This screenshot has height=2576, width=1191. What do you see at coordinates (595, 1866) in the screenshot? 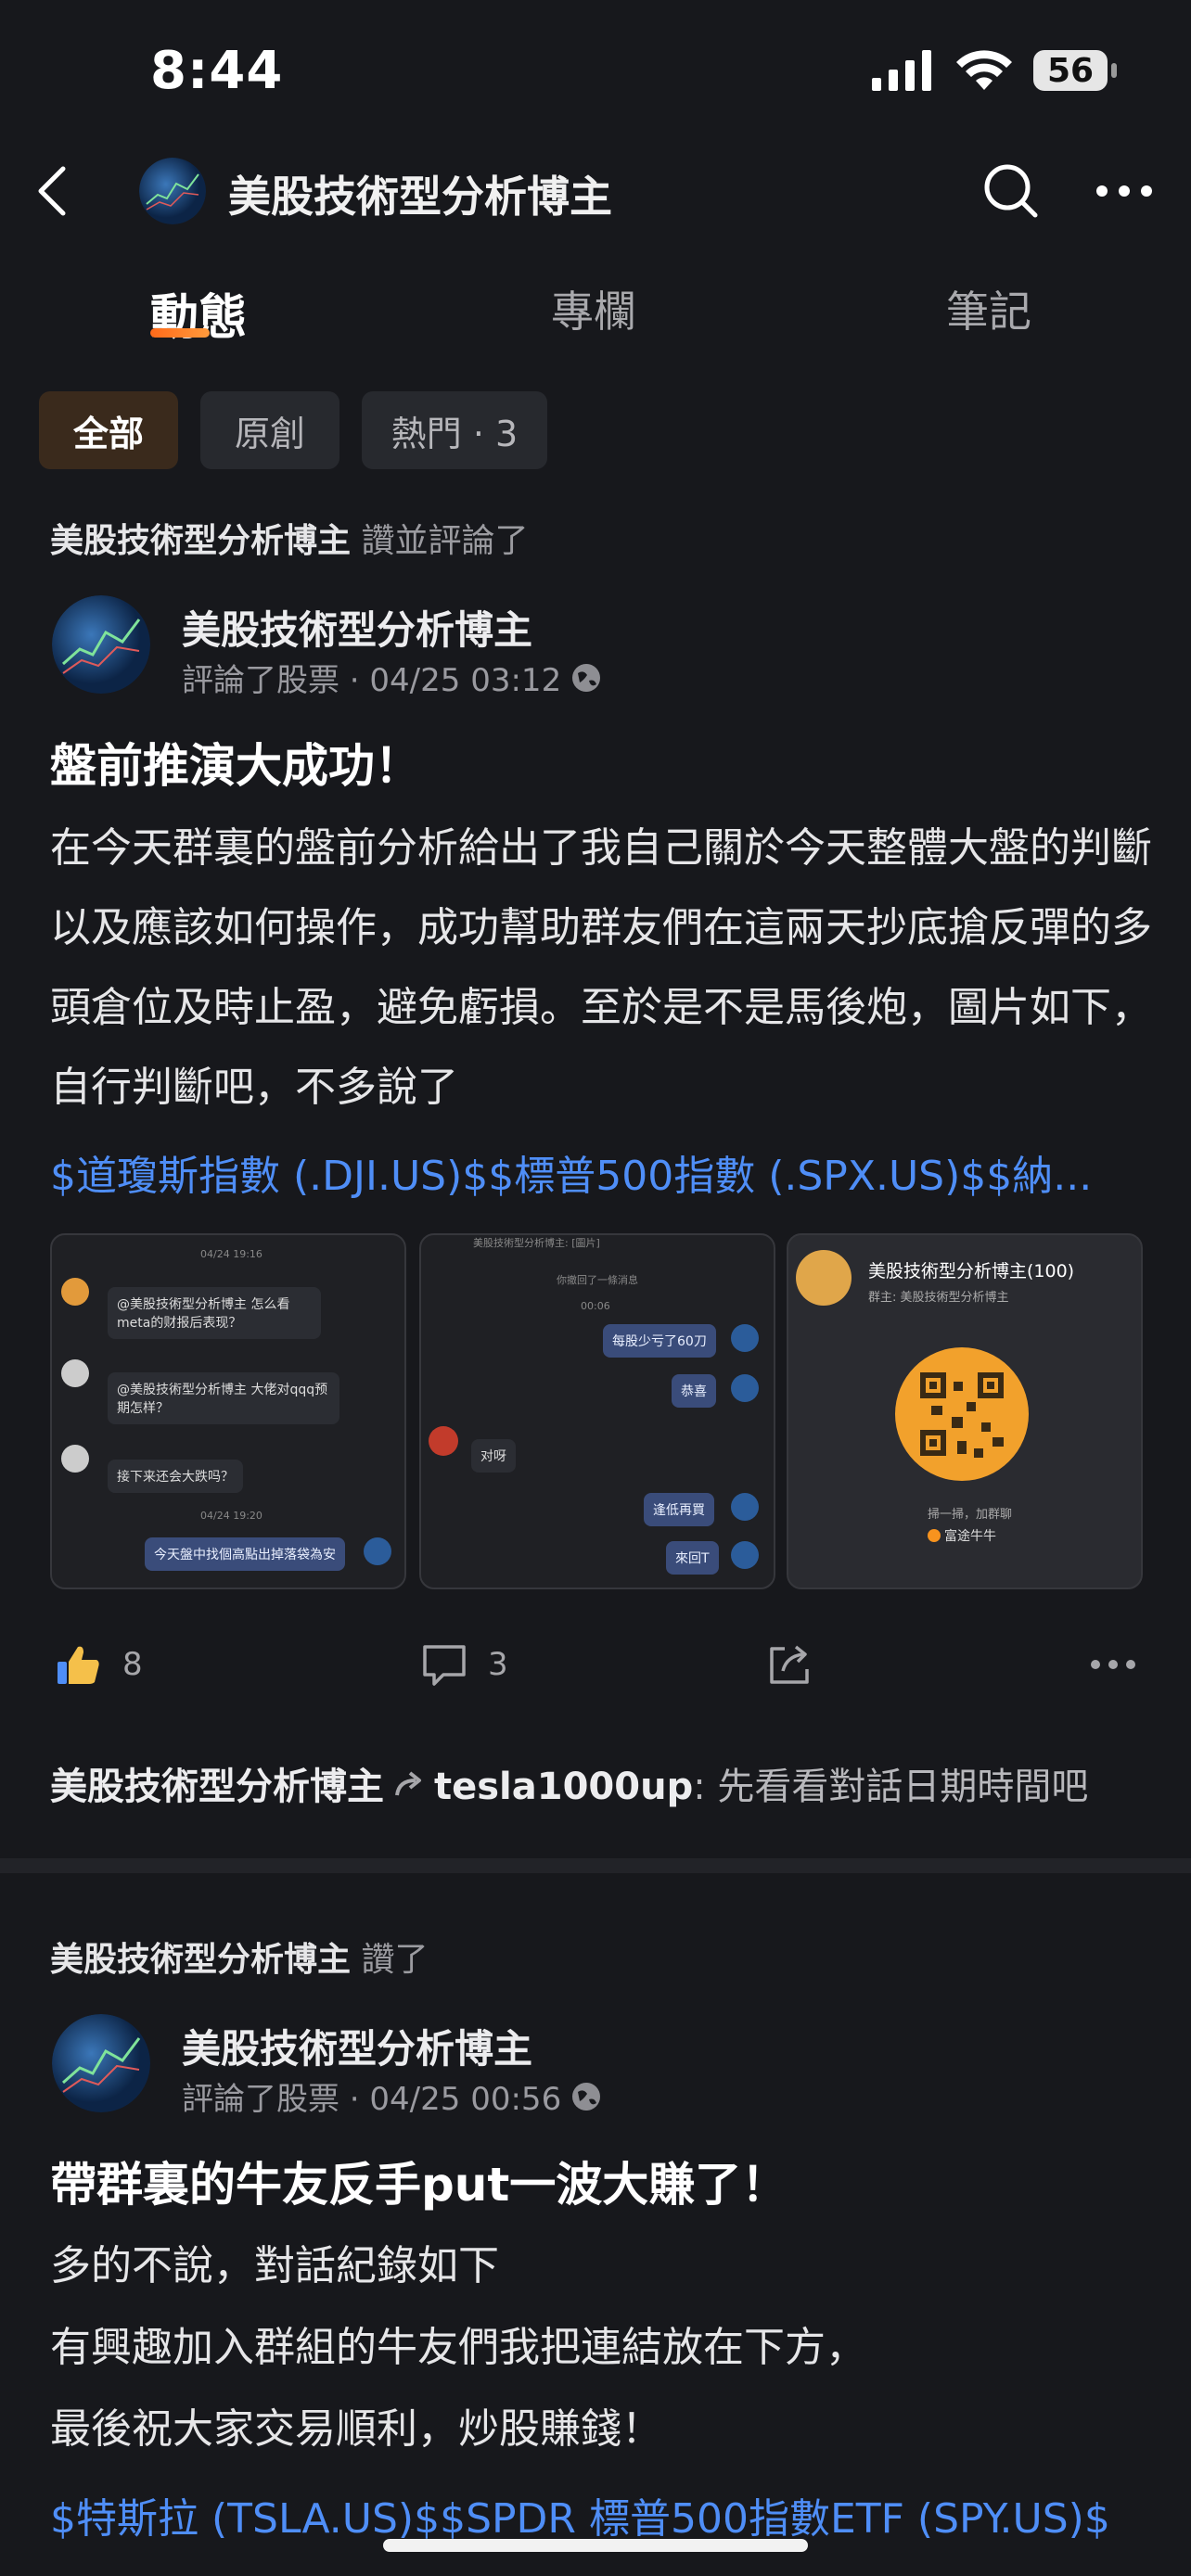
I see `feed-divider` at bounding box center [595, 1866].